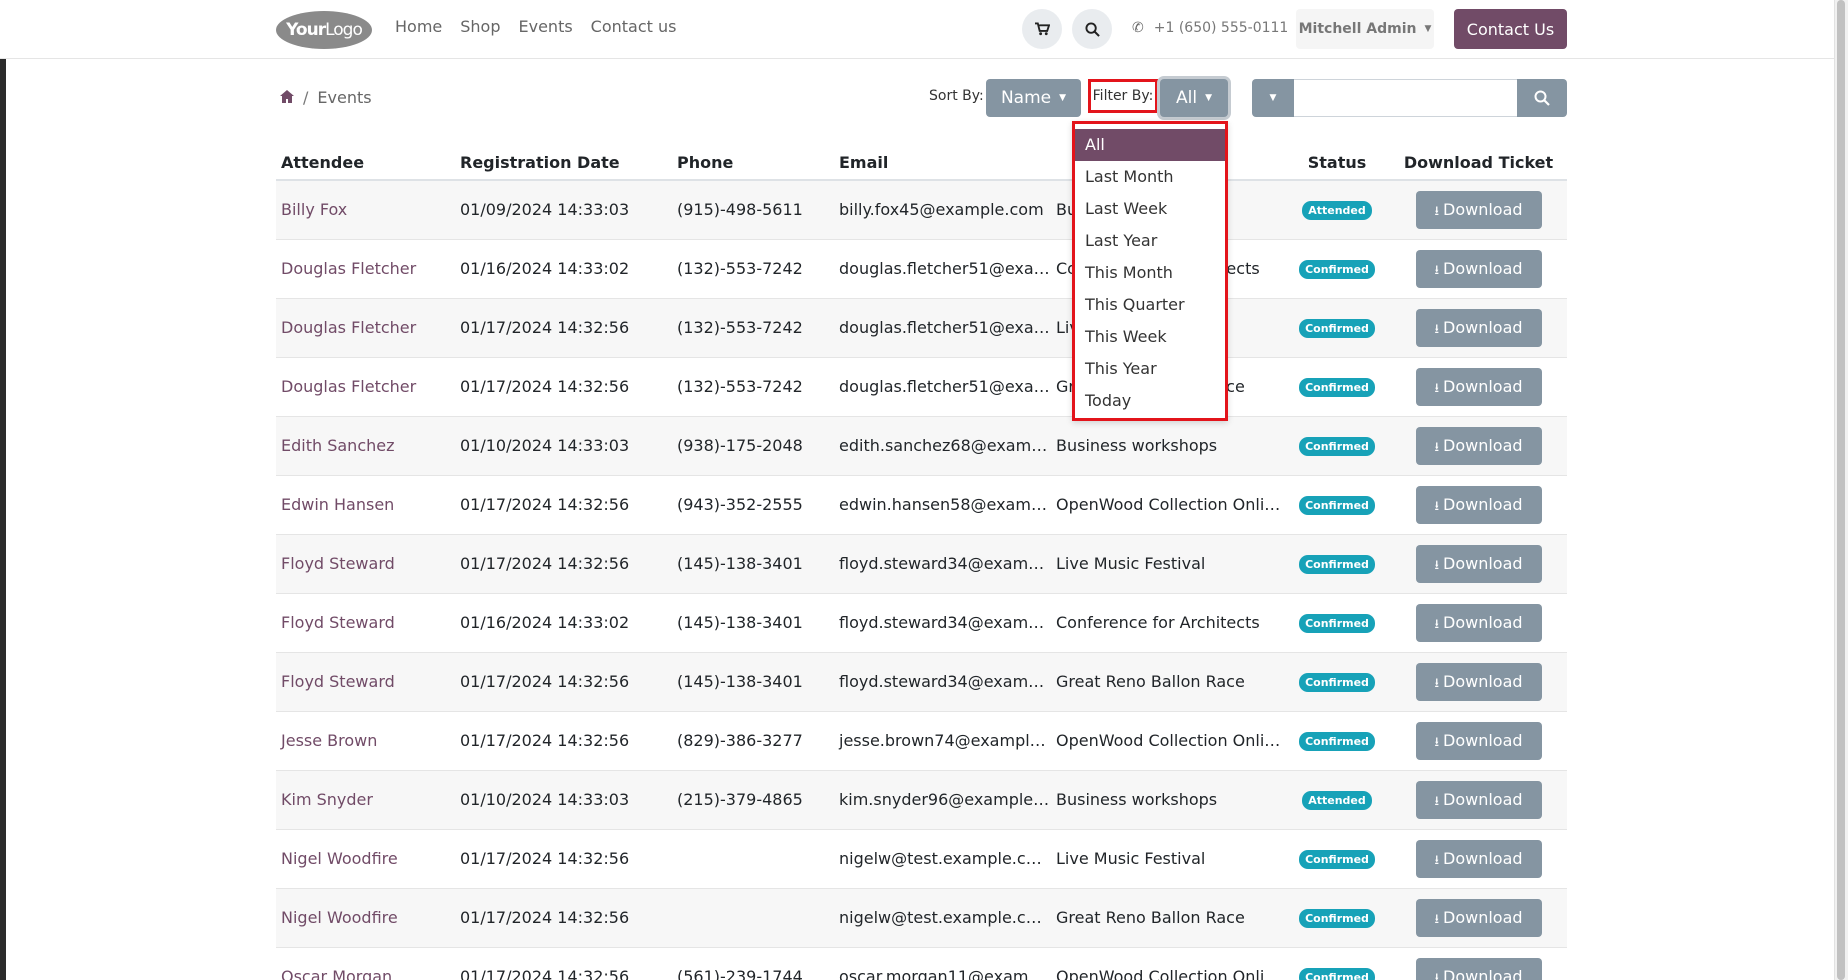  Describe the element at coordinates (1337, 163) in the screenshot. I see `col-status: Status` at that location.